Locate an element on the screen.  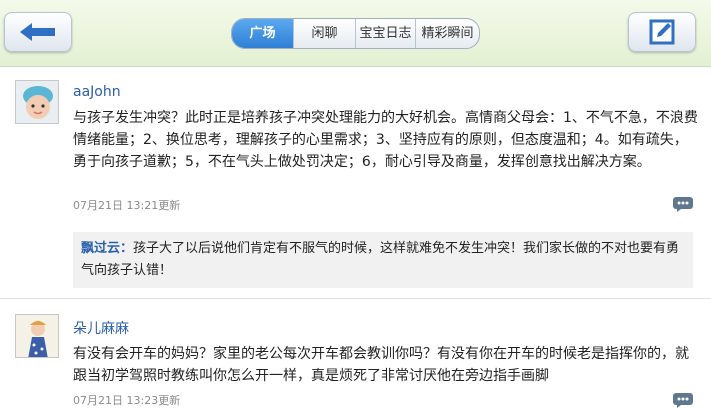
post-author: 朵儿麻麻 is located at coordinates (101, 328).